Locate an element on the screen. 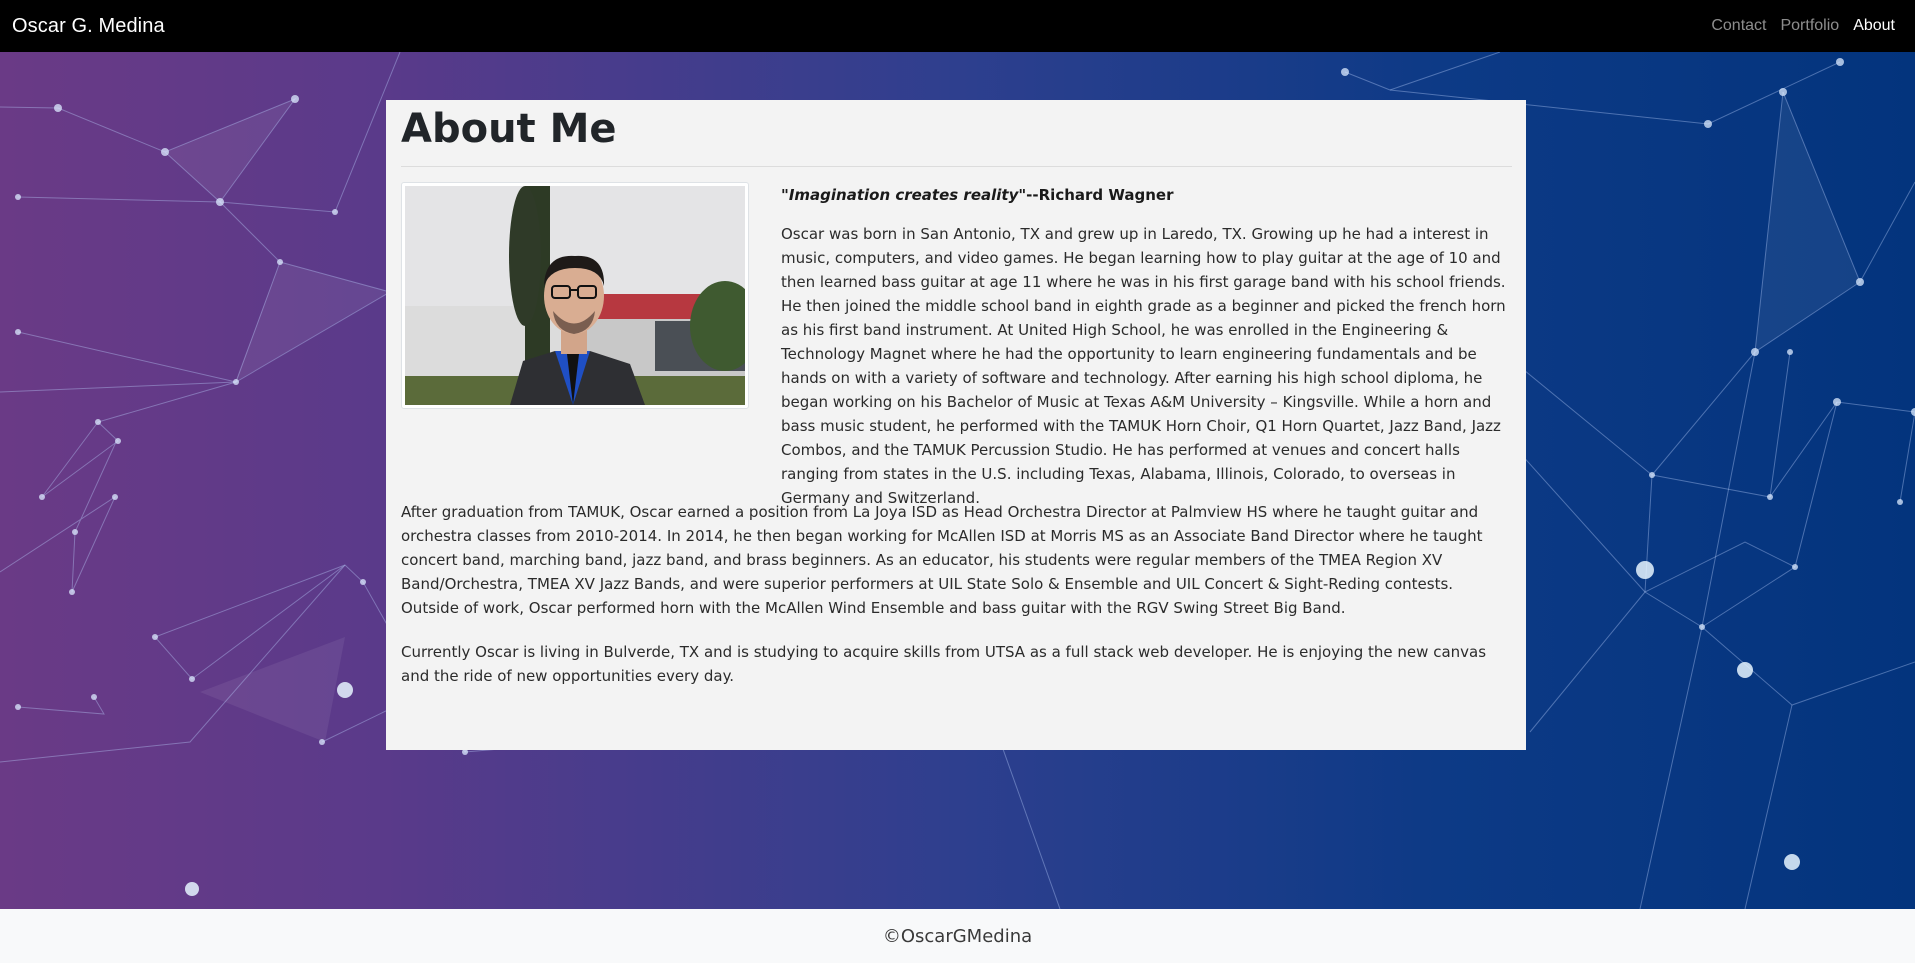 Image resolution: width=1915 pixels, height=963 pixels. profile-photo is located at coordinates (575, 295).